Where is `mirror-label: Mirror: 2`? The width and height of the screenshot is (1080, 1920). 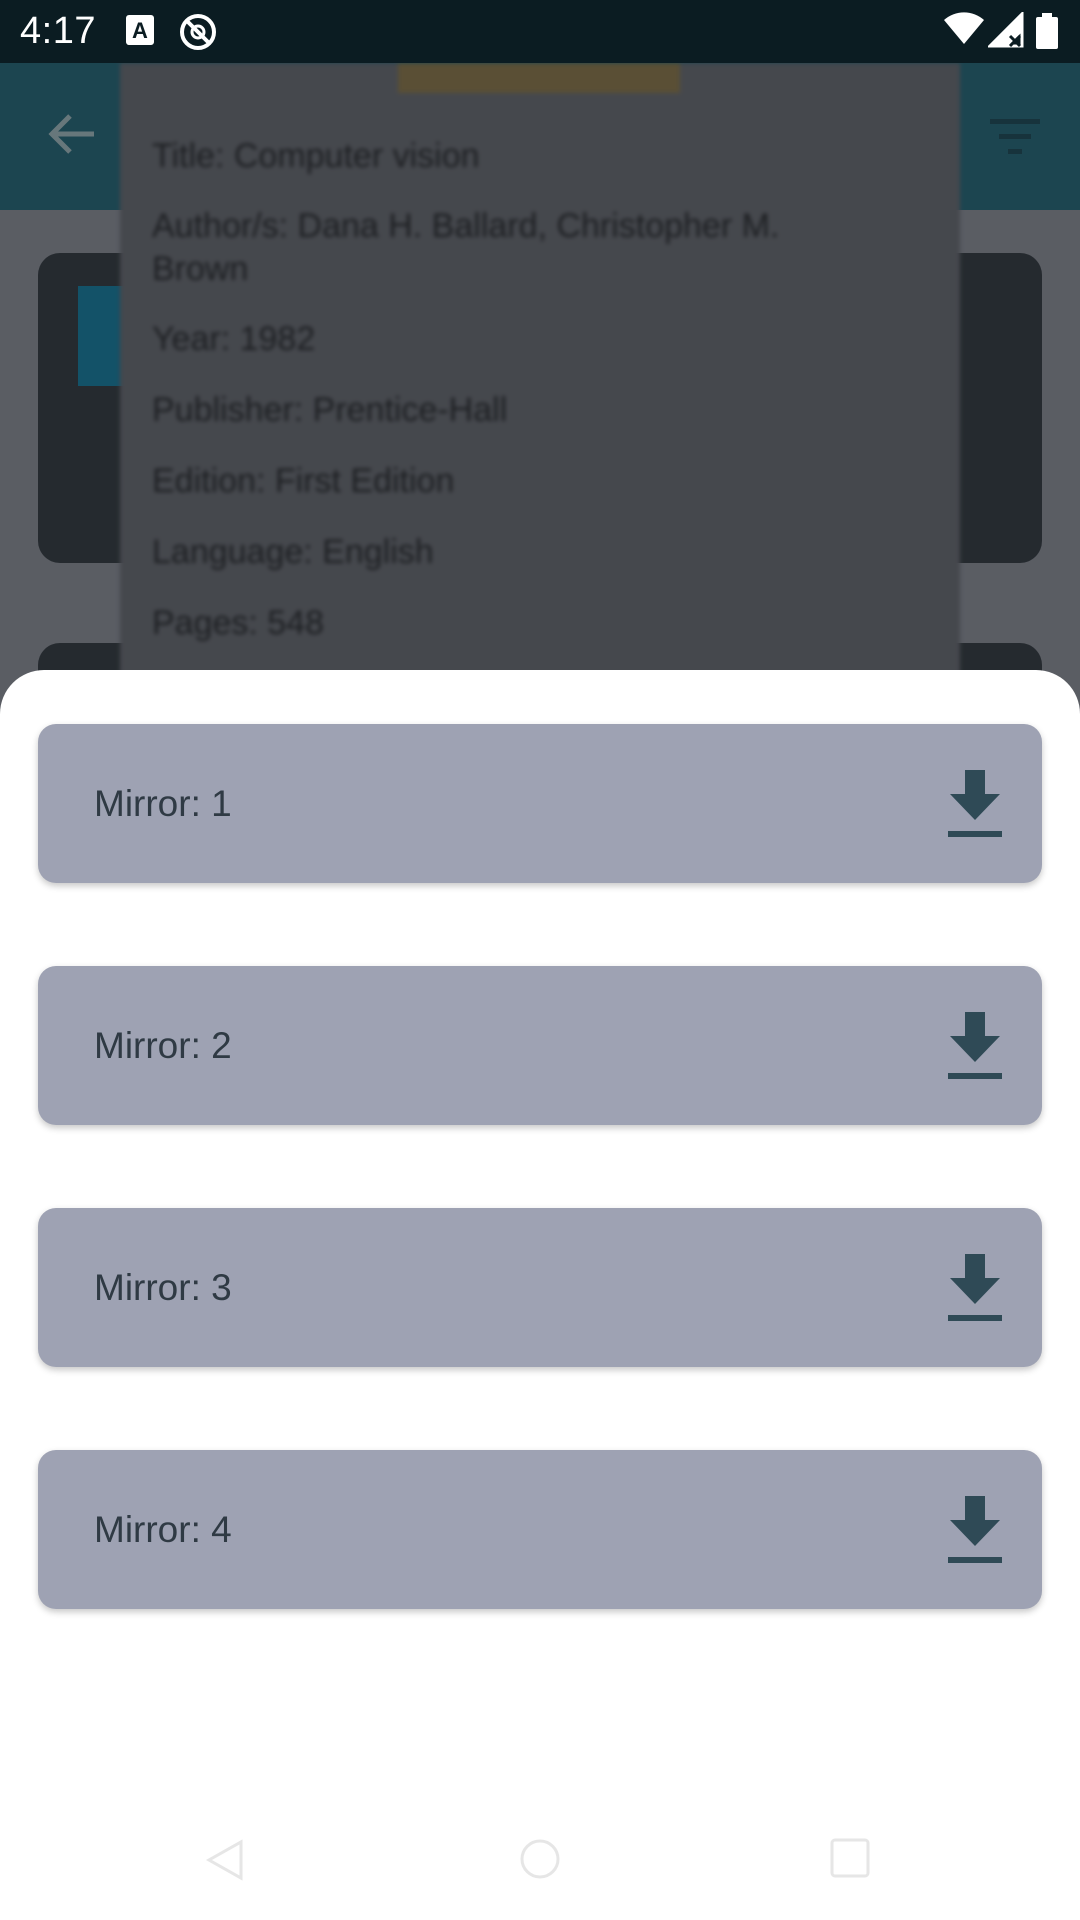
mirror-label: Mirror: 2 is located at coordinates (163, 1045).